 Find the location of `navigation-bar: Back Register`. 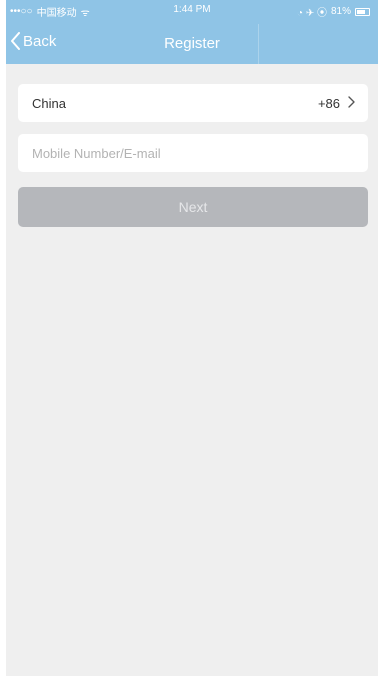

navigation-bar: Back Register is located at coordinates (192, 44).